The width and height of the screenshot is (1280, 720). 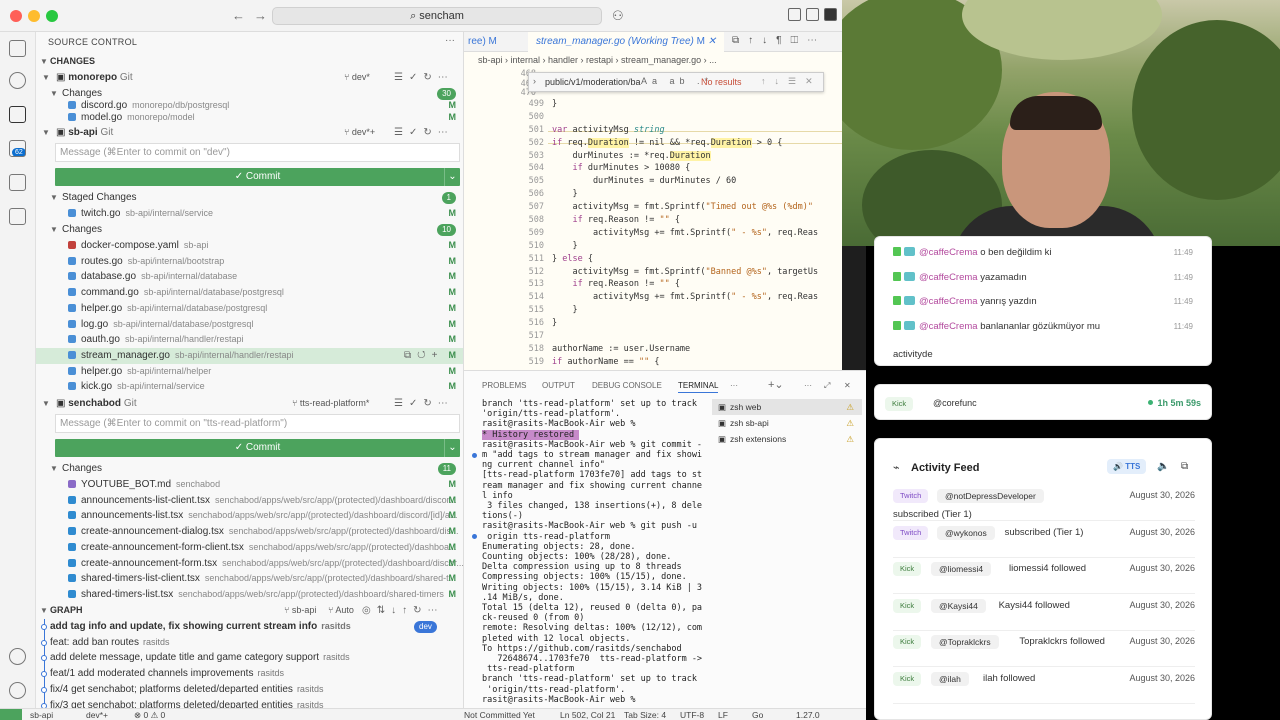 What do you see at coordinates (587, 715) in the screenshot?
I see `status-cursor: Ln 502, Col 21` at bounding box center [587, 715].